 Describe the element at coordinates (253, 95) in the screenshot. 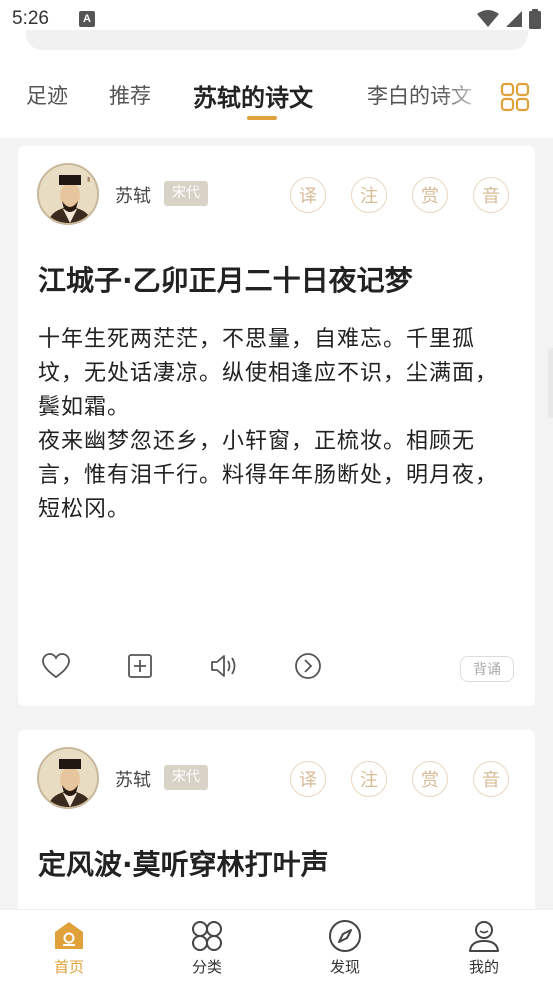

I see `tab-sushi-poems: 苏轼的诗文` at that location.